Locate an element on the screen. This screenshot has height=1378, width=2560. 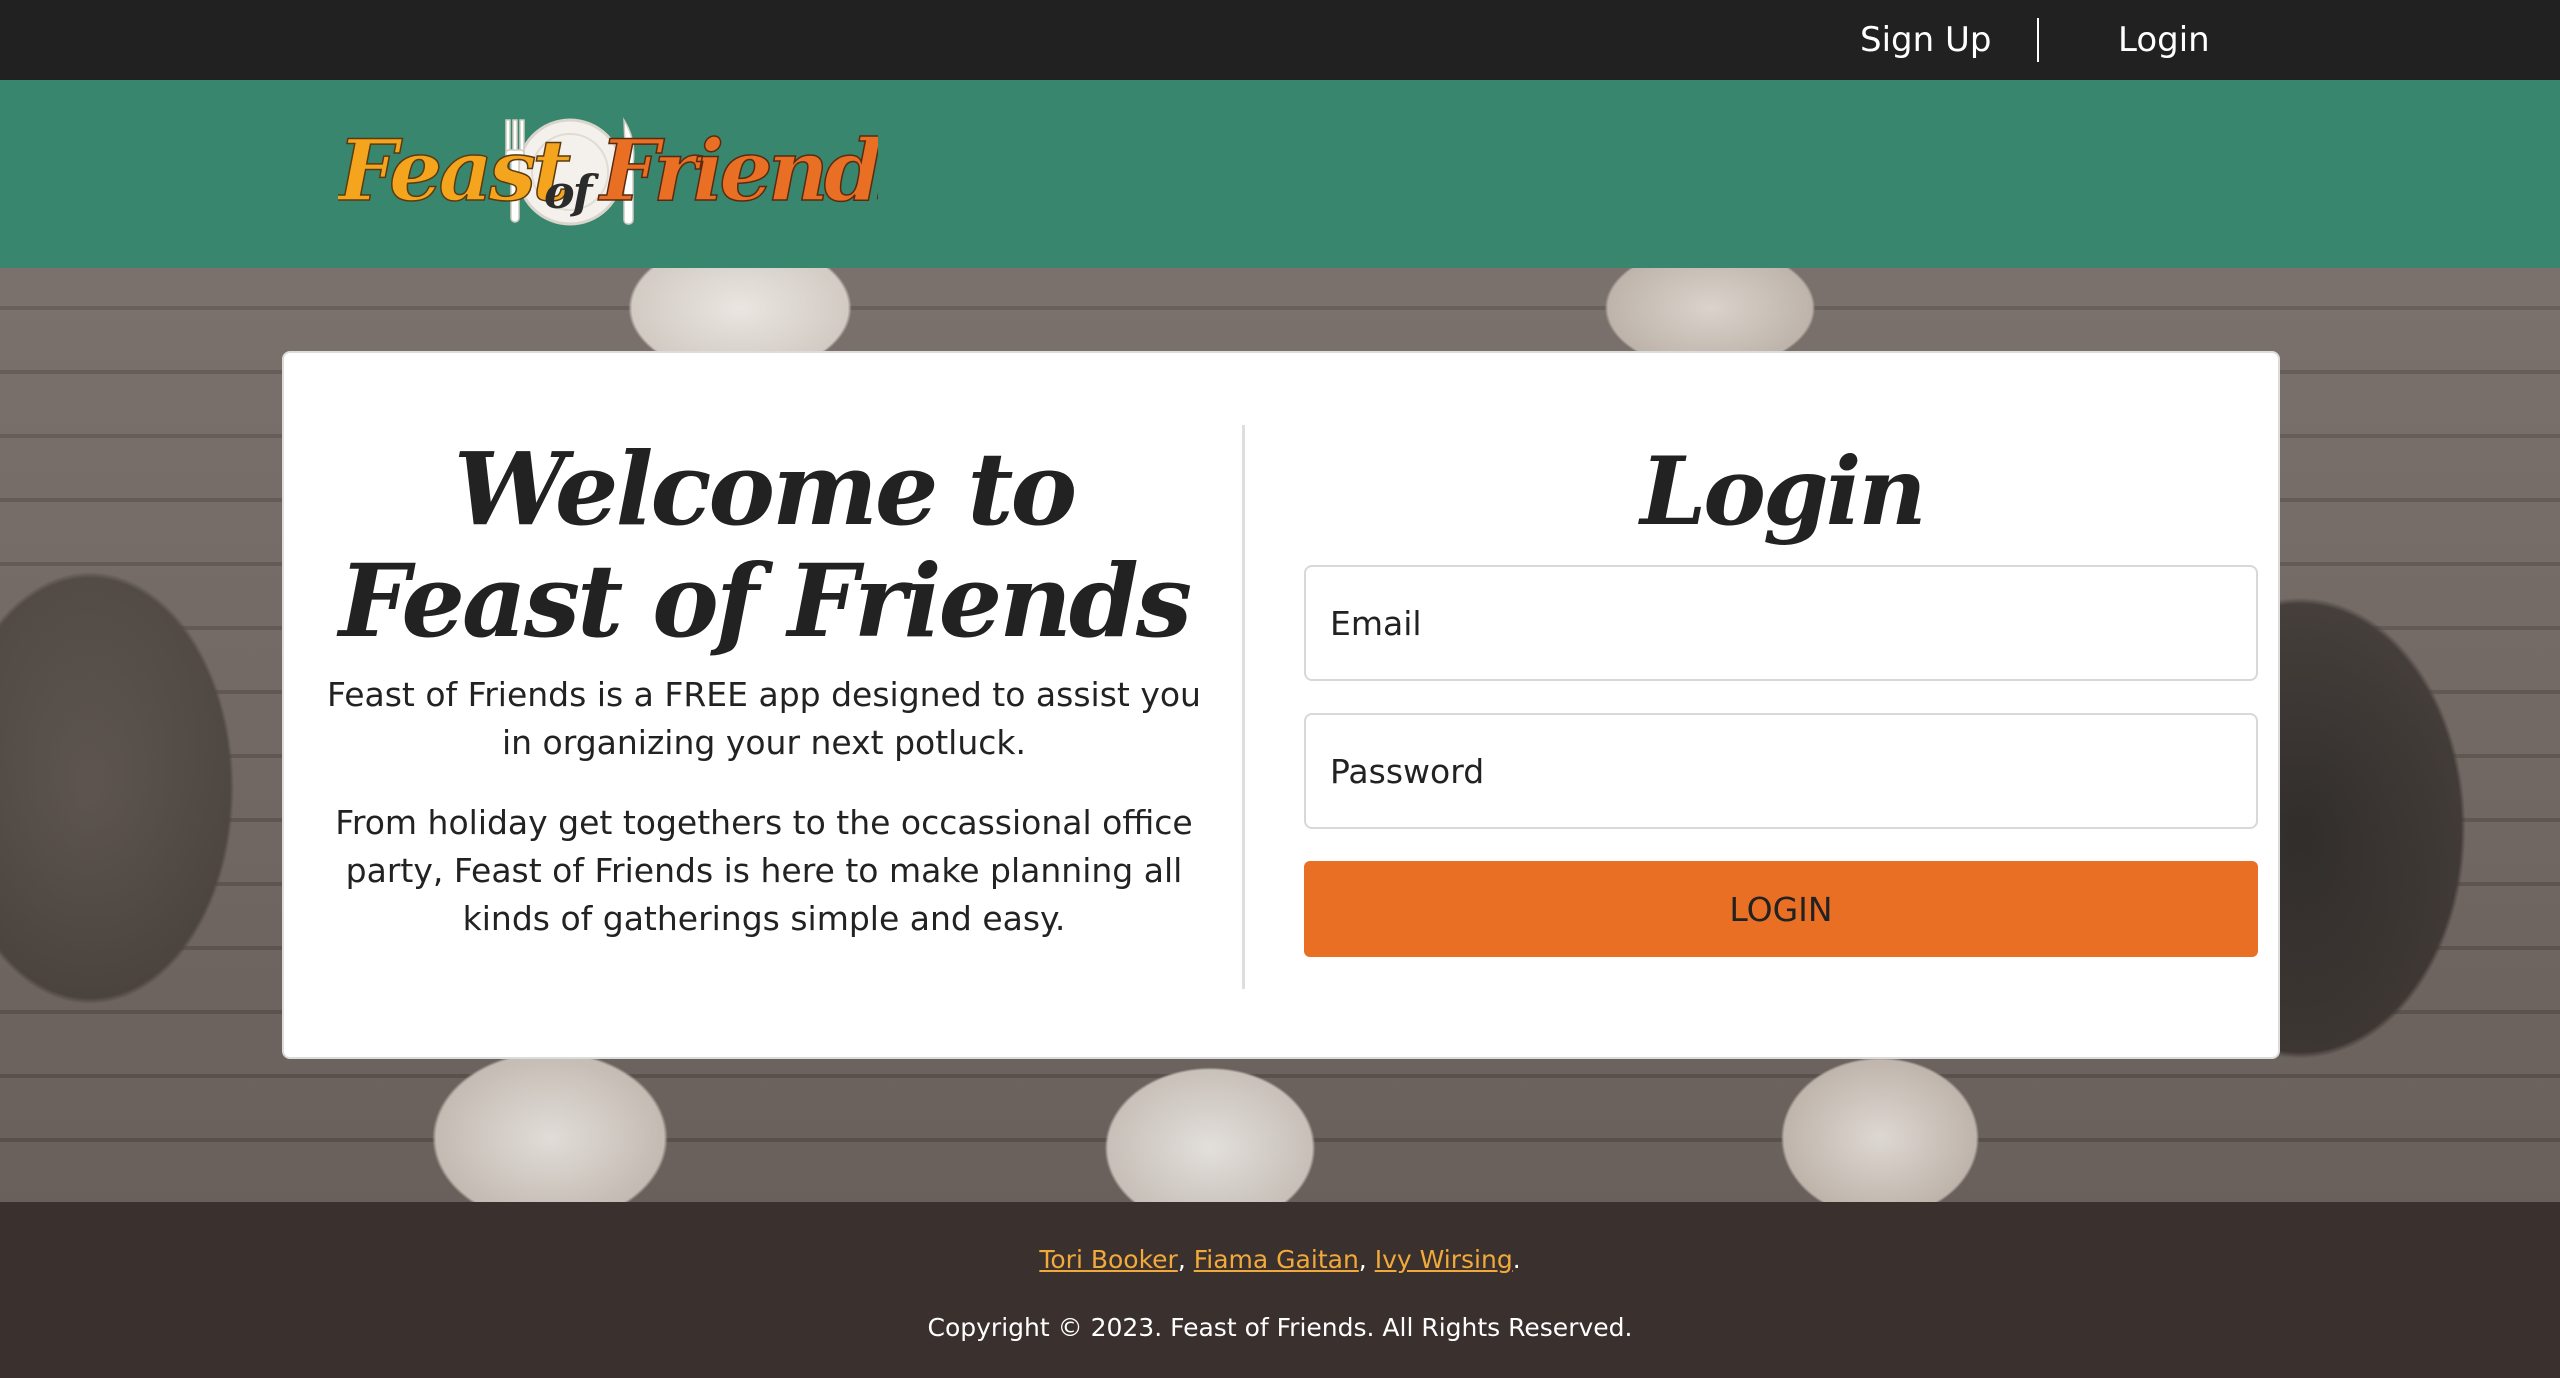
login-link: Login is located at coordinates (2164, 40).